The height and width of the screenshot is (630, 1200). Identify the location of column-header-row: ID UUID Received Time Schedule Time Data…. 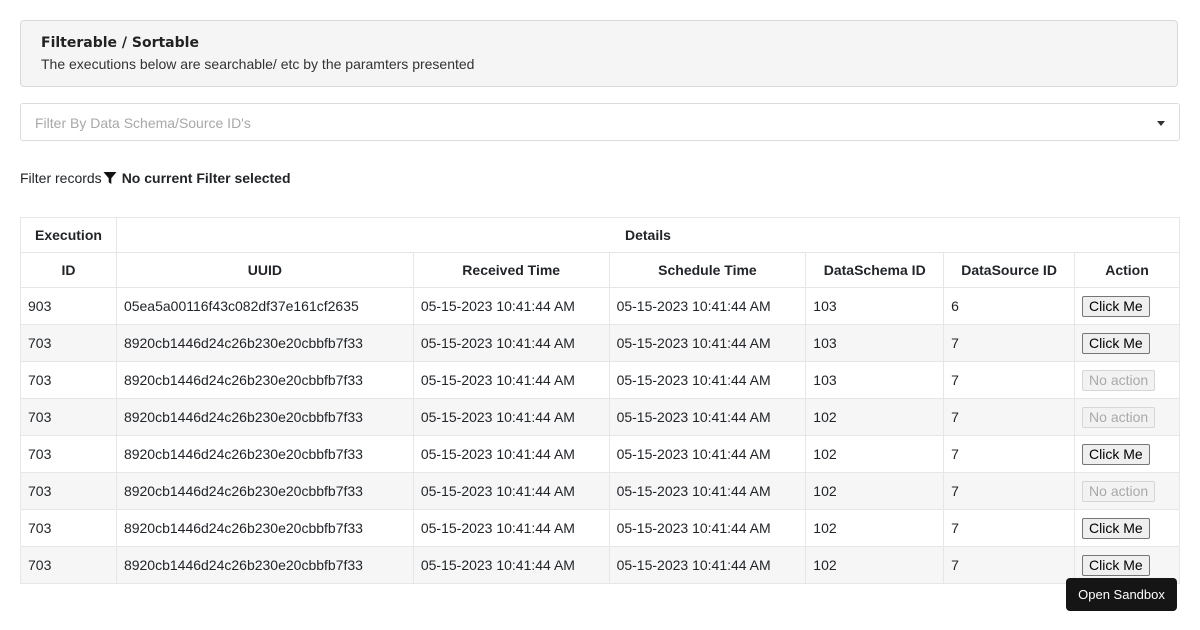
(600, 270).